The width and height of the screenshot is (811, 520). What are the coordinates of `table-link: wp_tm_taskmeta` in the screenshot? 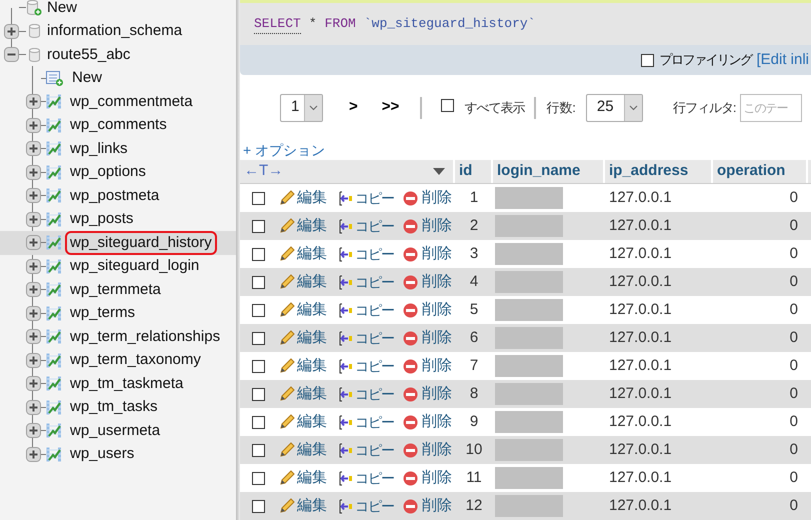 It's located at (126, 384).